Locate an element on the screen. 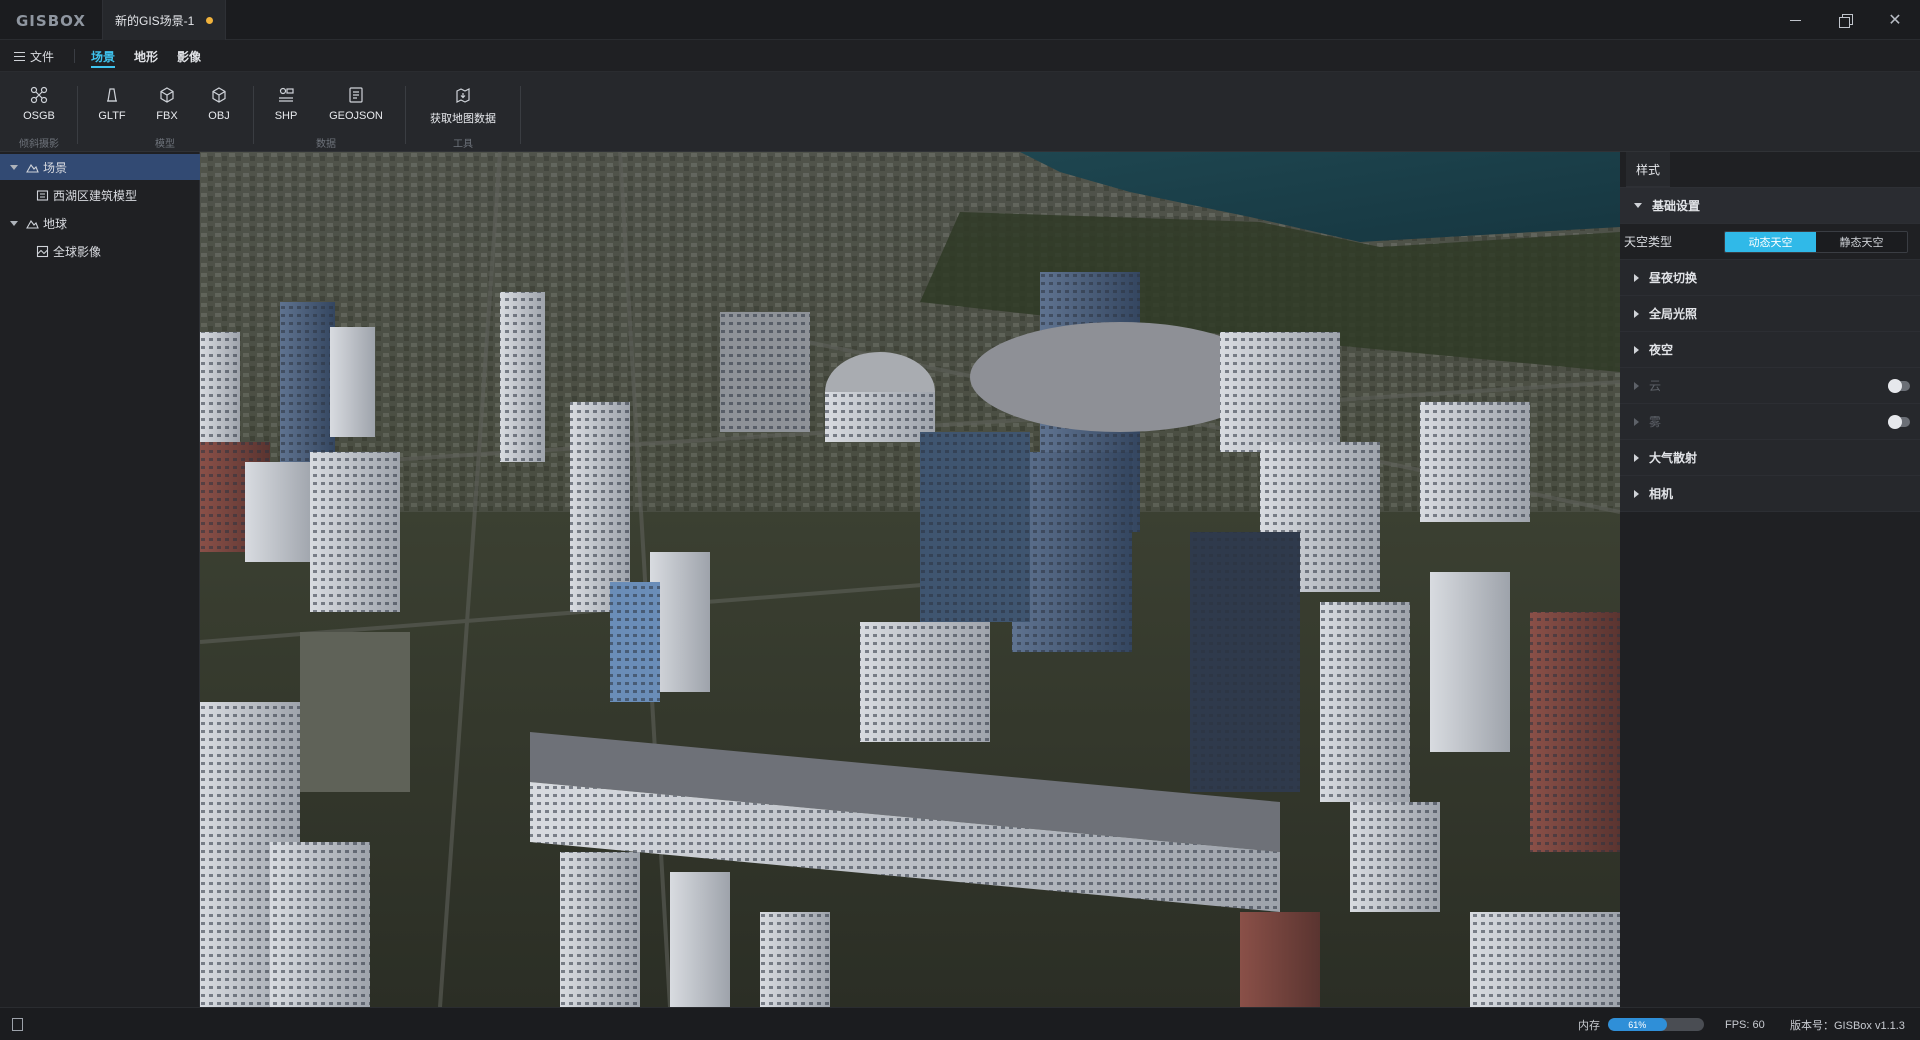 Image resolution: width=1920 pixels, height=1040 pixels. section-label: 相机 is located at coordinates (1661, 494).